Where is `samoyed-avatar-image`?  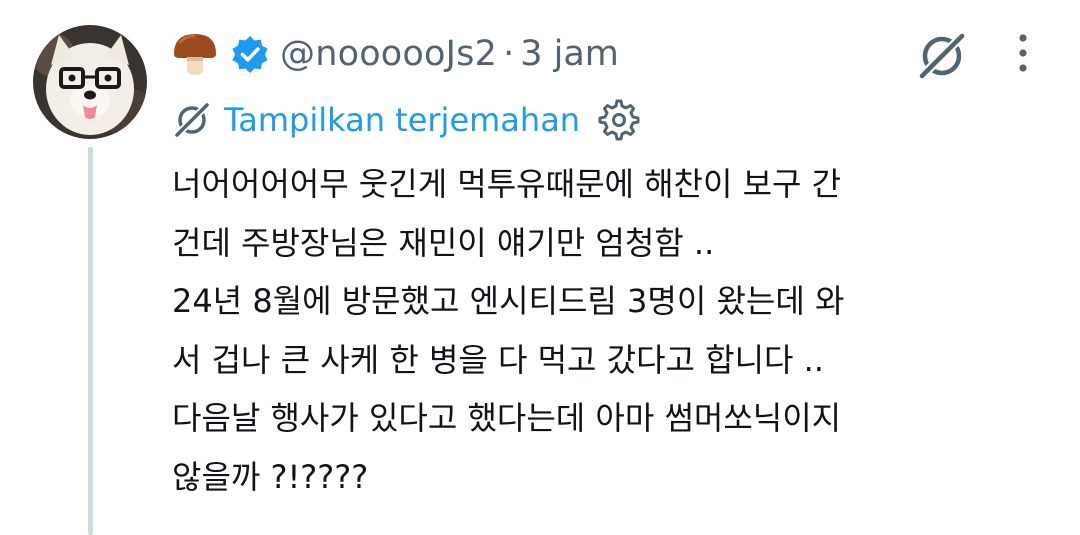
samoyed-avatar-image is located at coordinates (90, 82).